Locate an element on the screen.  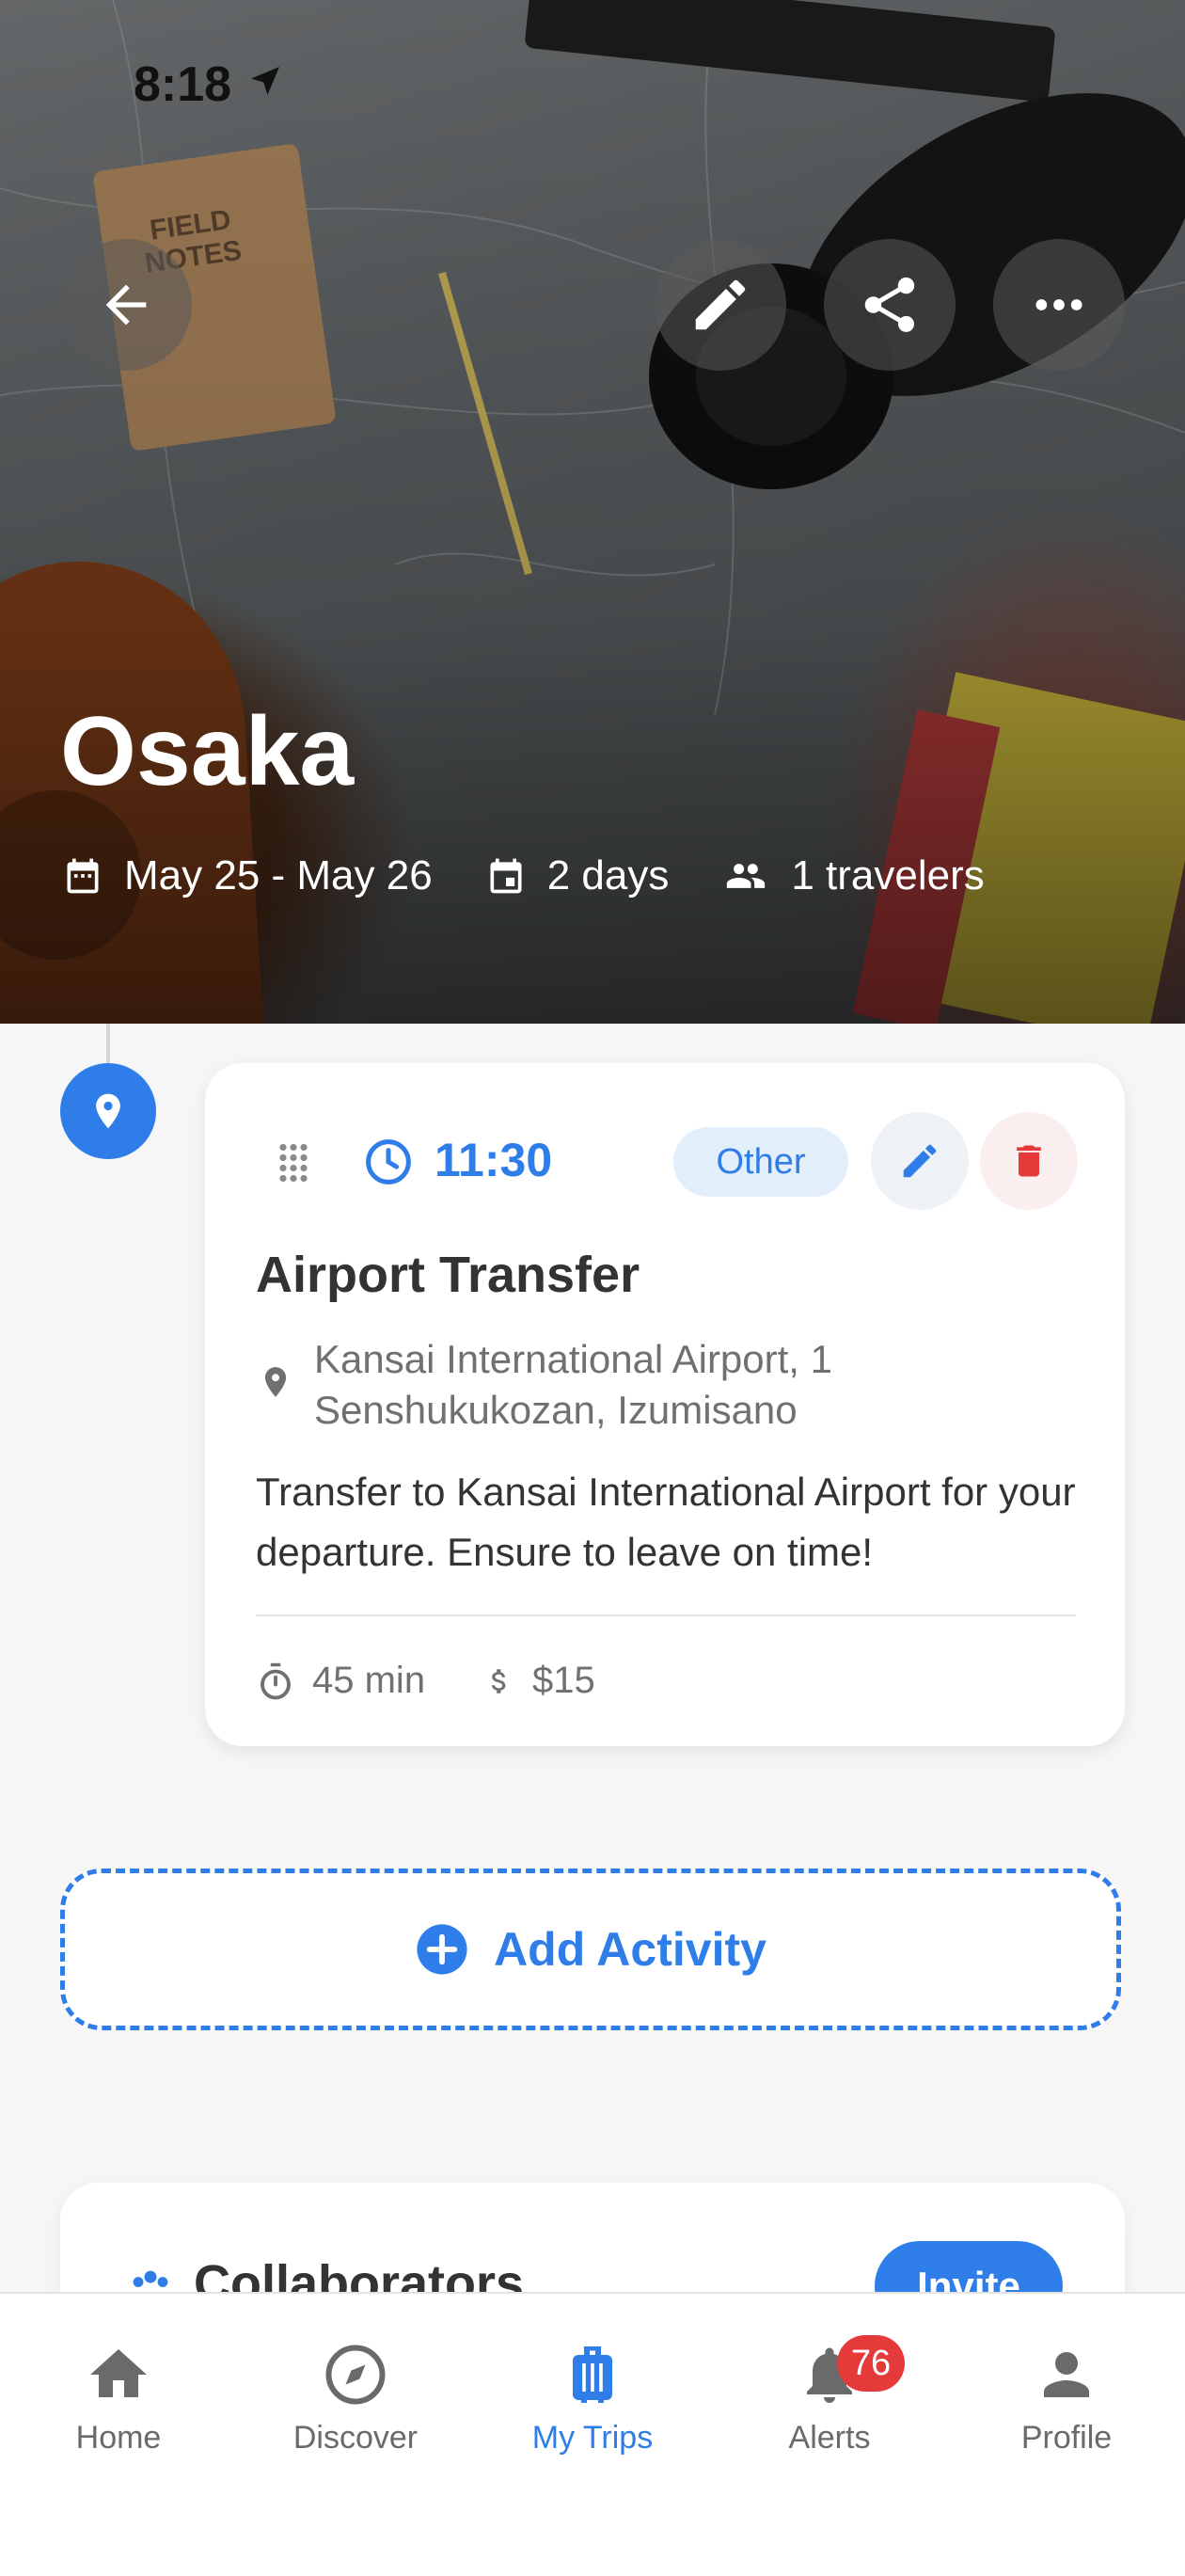
more-options-button is located at coordinates (1059, 305).